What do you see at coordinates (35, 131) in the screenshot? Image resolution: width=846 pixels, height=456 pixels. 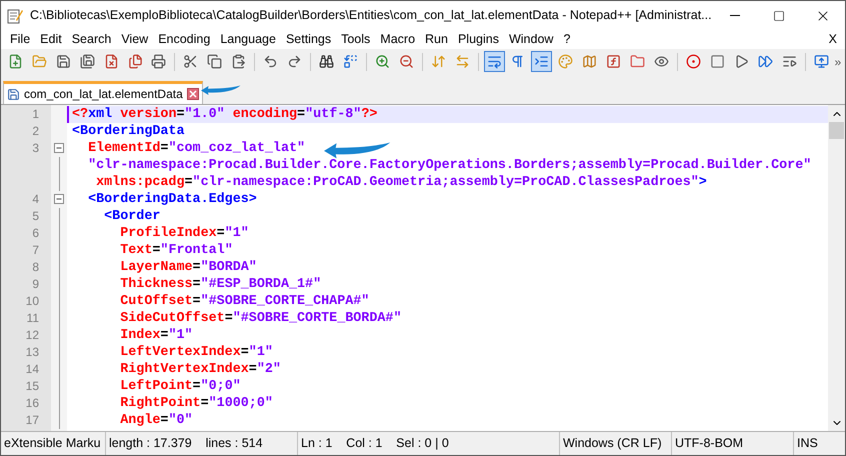 I see `line-number: 2` at bounding box center [35, 131].